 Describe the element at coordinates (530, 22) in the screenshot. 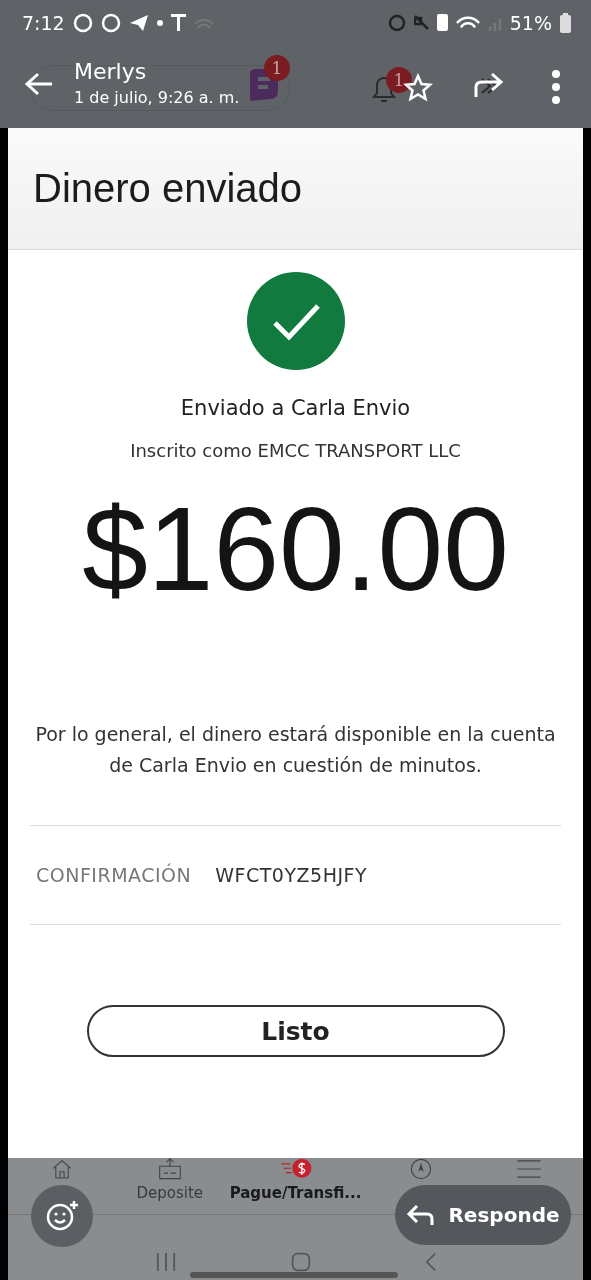

I see `battery-percentage: 51%` at that location.